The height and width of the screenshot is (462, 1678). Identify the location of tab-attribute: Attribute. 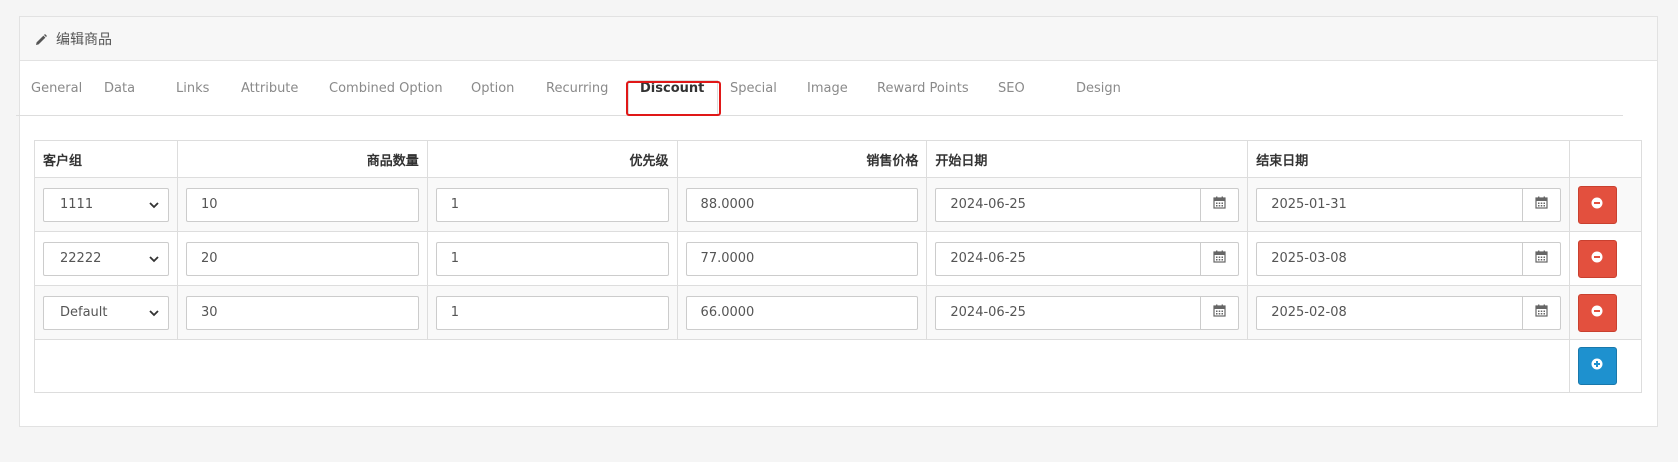
(269, 88).